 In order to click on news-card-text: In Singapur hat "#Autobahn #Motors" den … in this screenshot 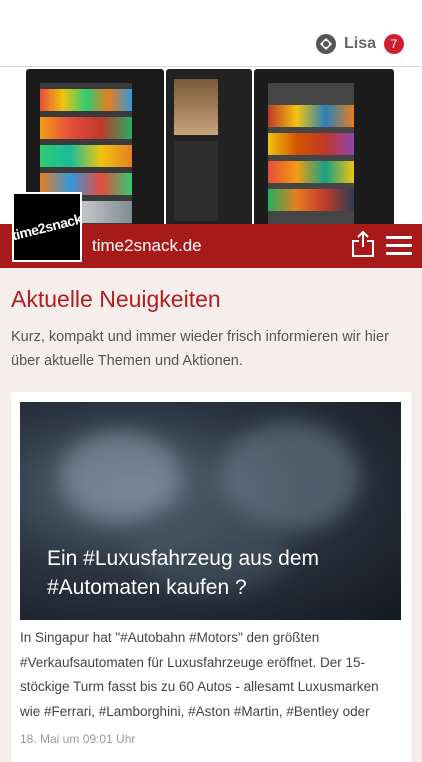, I will do `click(199, 674)`.